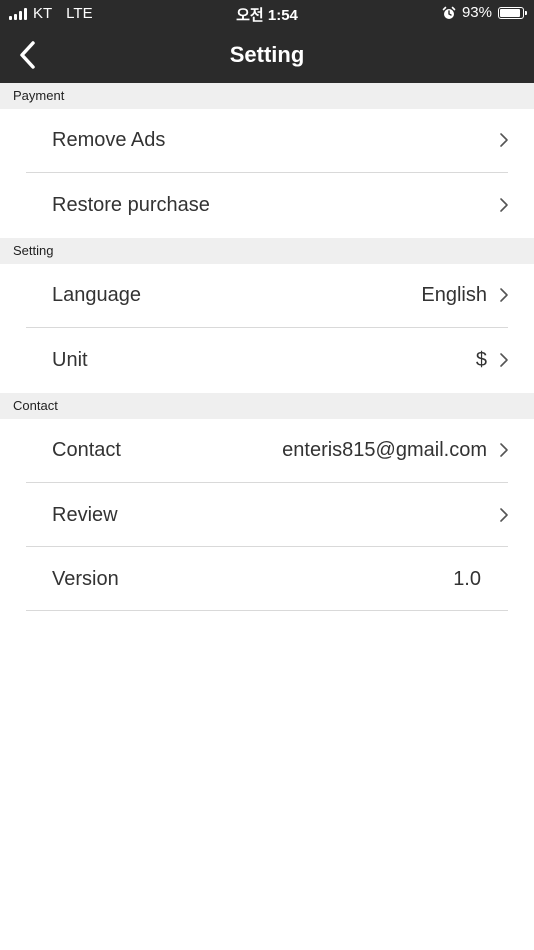 The height and width of the screenshot is (950, 534). What do you see at coordinates (454, 295) in the screenshot?
I see `language-value: English` at bounding box center [454, 295].